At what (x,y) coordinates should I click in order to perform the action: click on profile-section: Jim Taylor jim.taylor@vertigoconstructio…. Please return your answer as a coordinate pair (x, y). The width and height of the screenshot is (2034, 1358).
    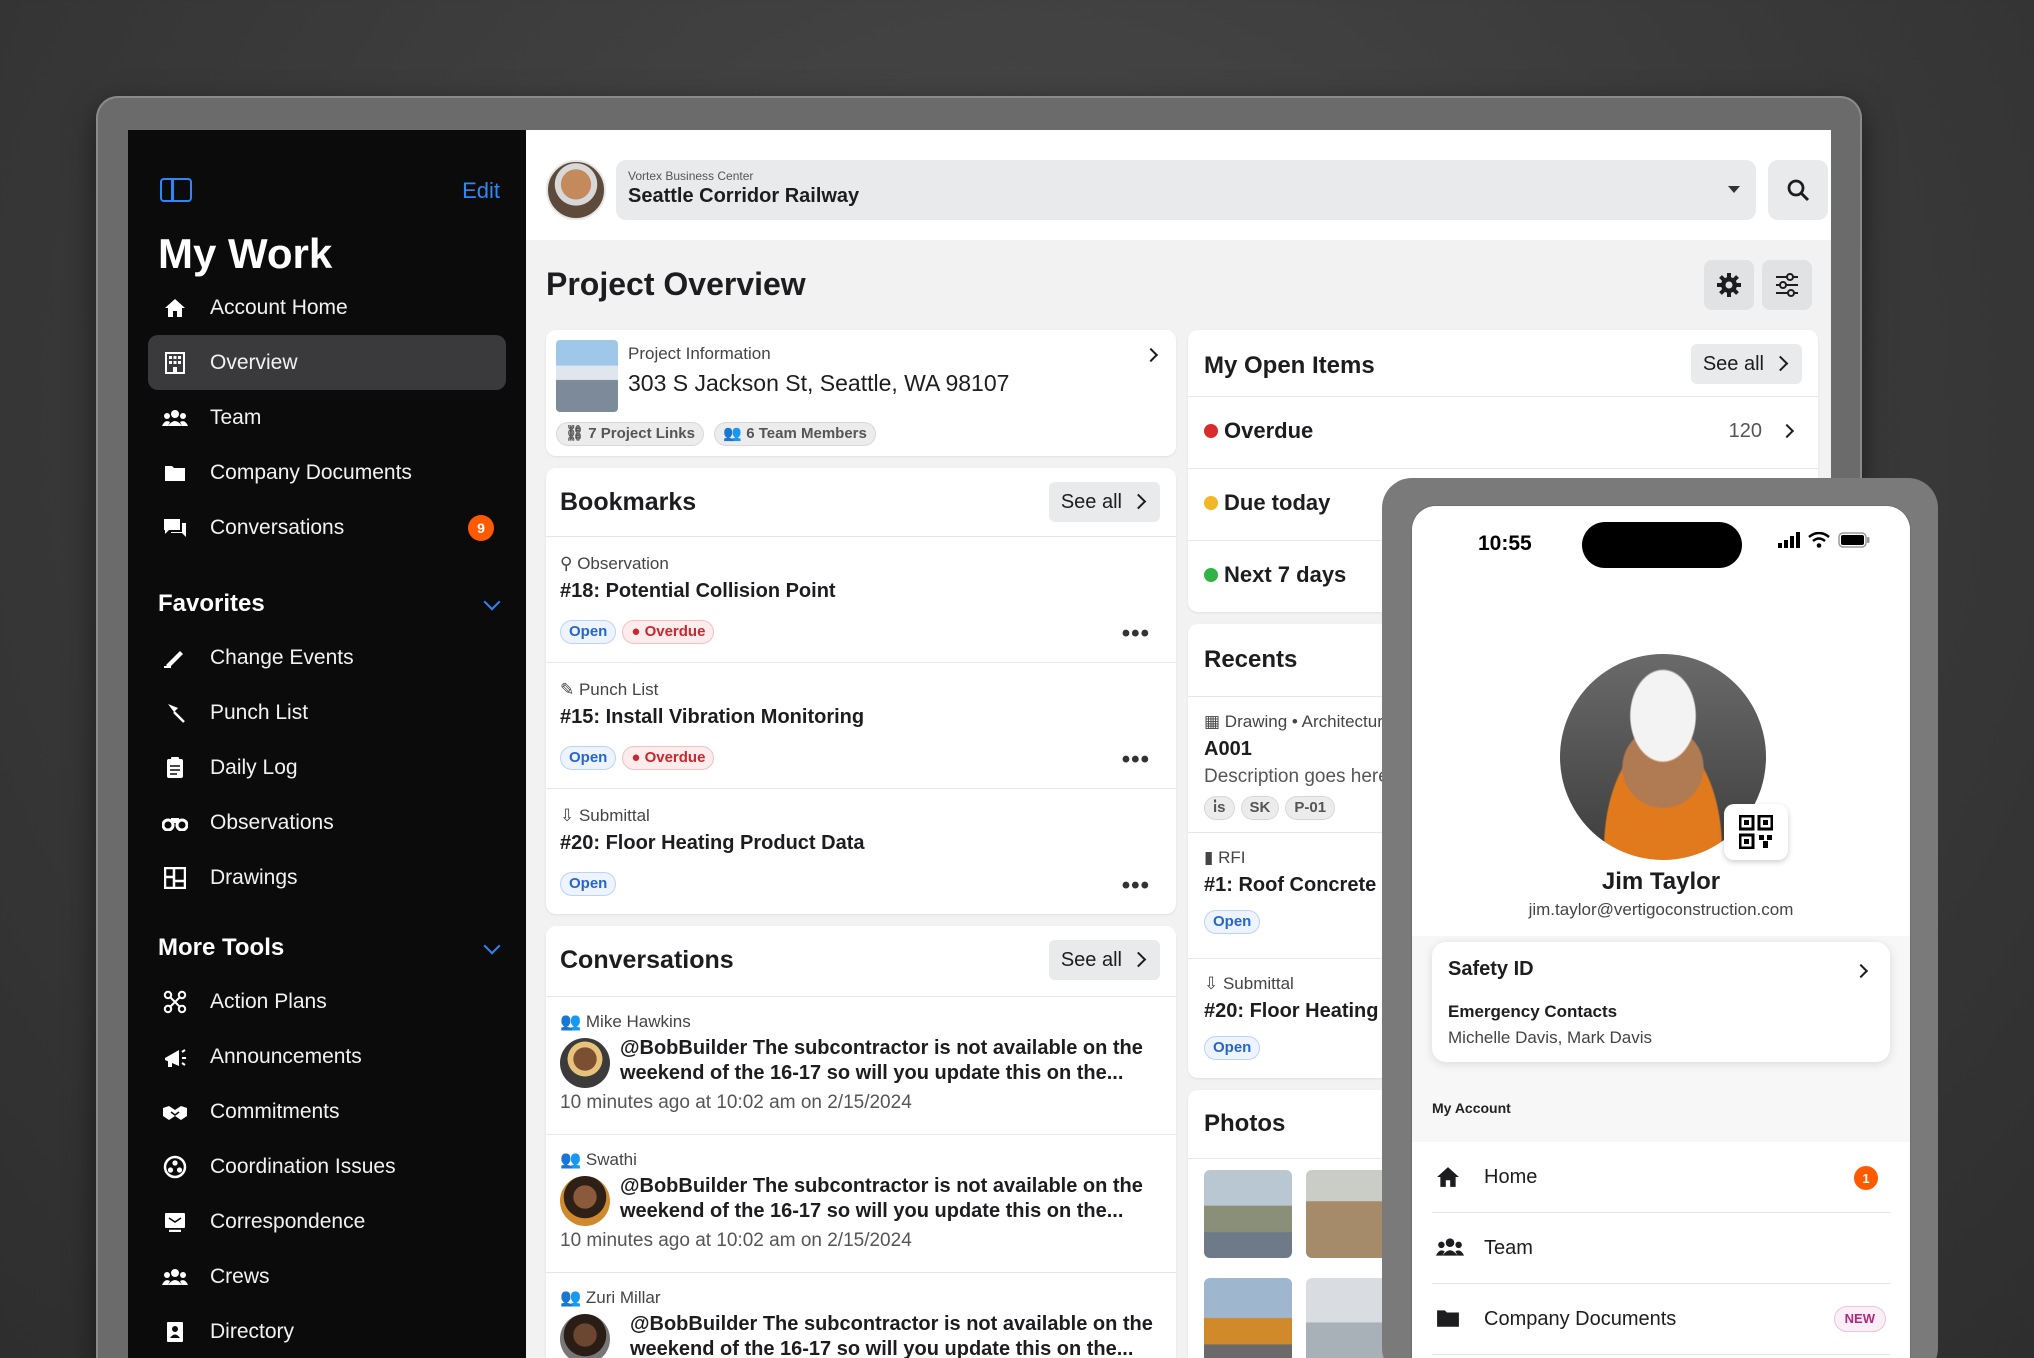
    Looking at the image, I should click on (1661, 756).